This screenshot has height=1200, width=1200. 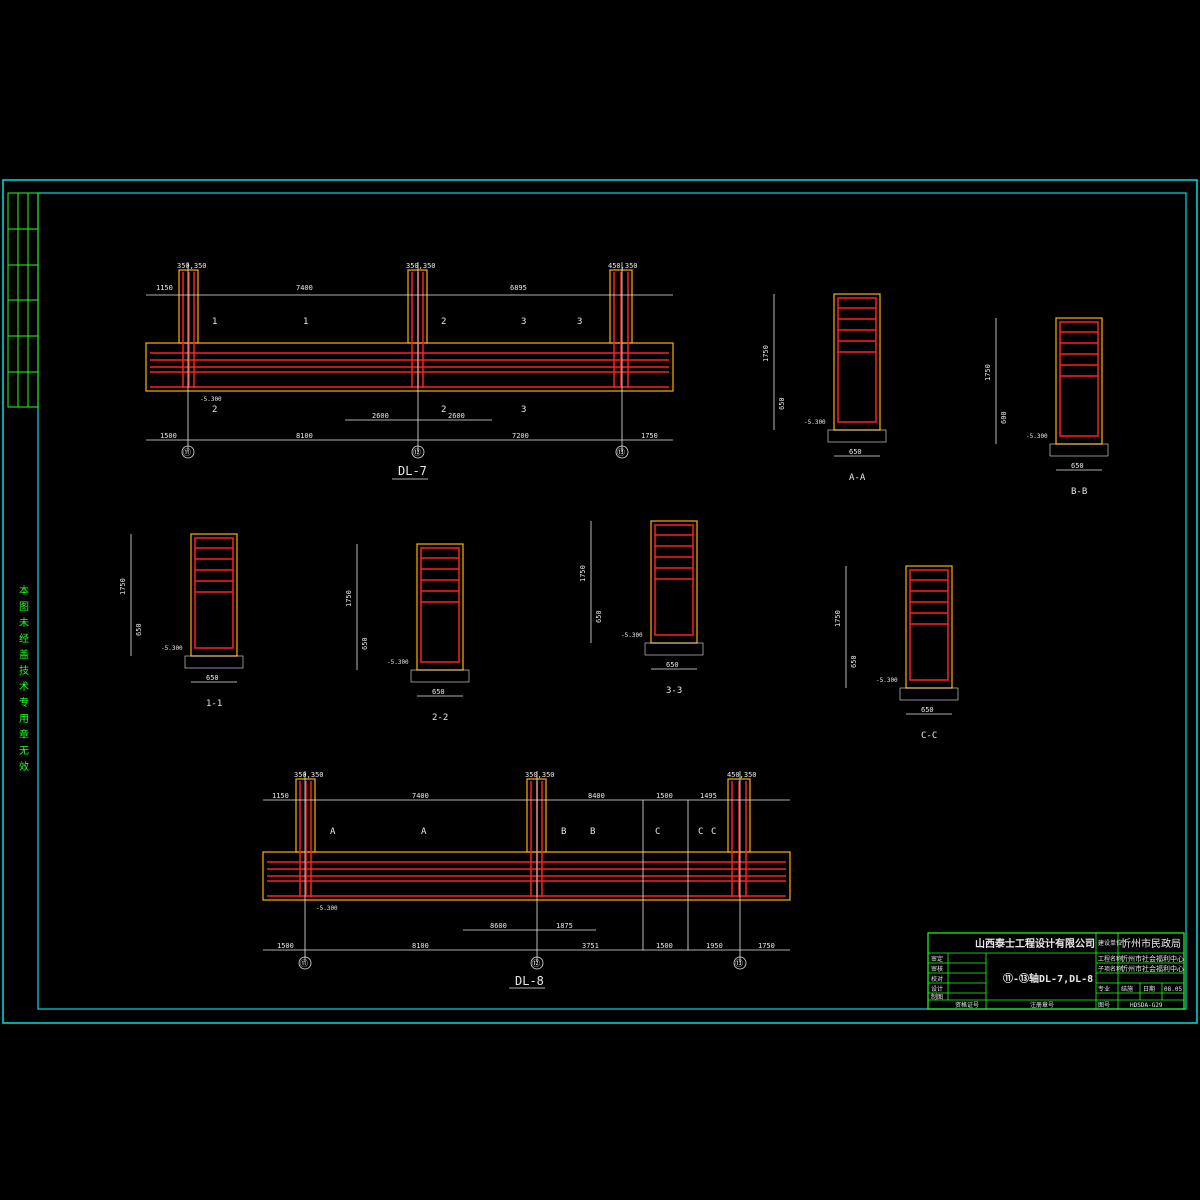 What do you see at coordinates (579, 322) in the screenshot?
I see `dl7-sec-4: 3` at bounding box center [579, 322].